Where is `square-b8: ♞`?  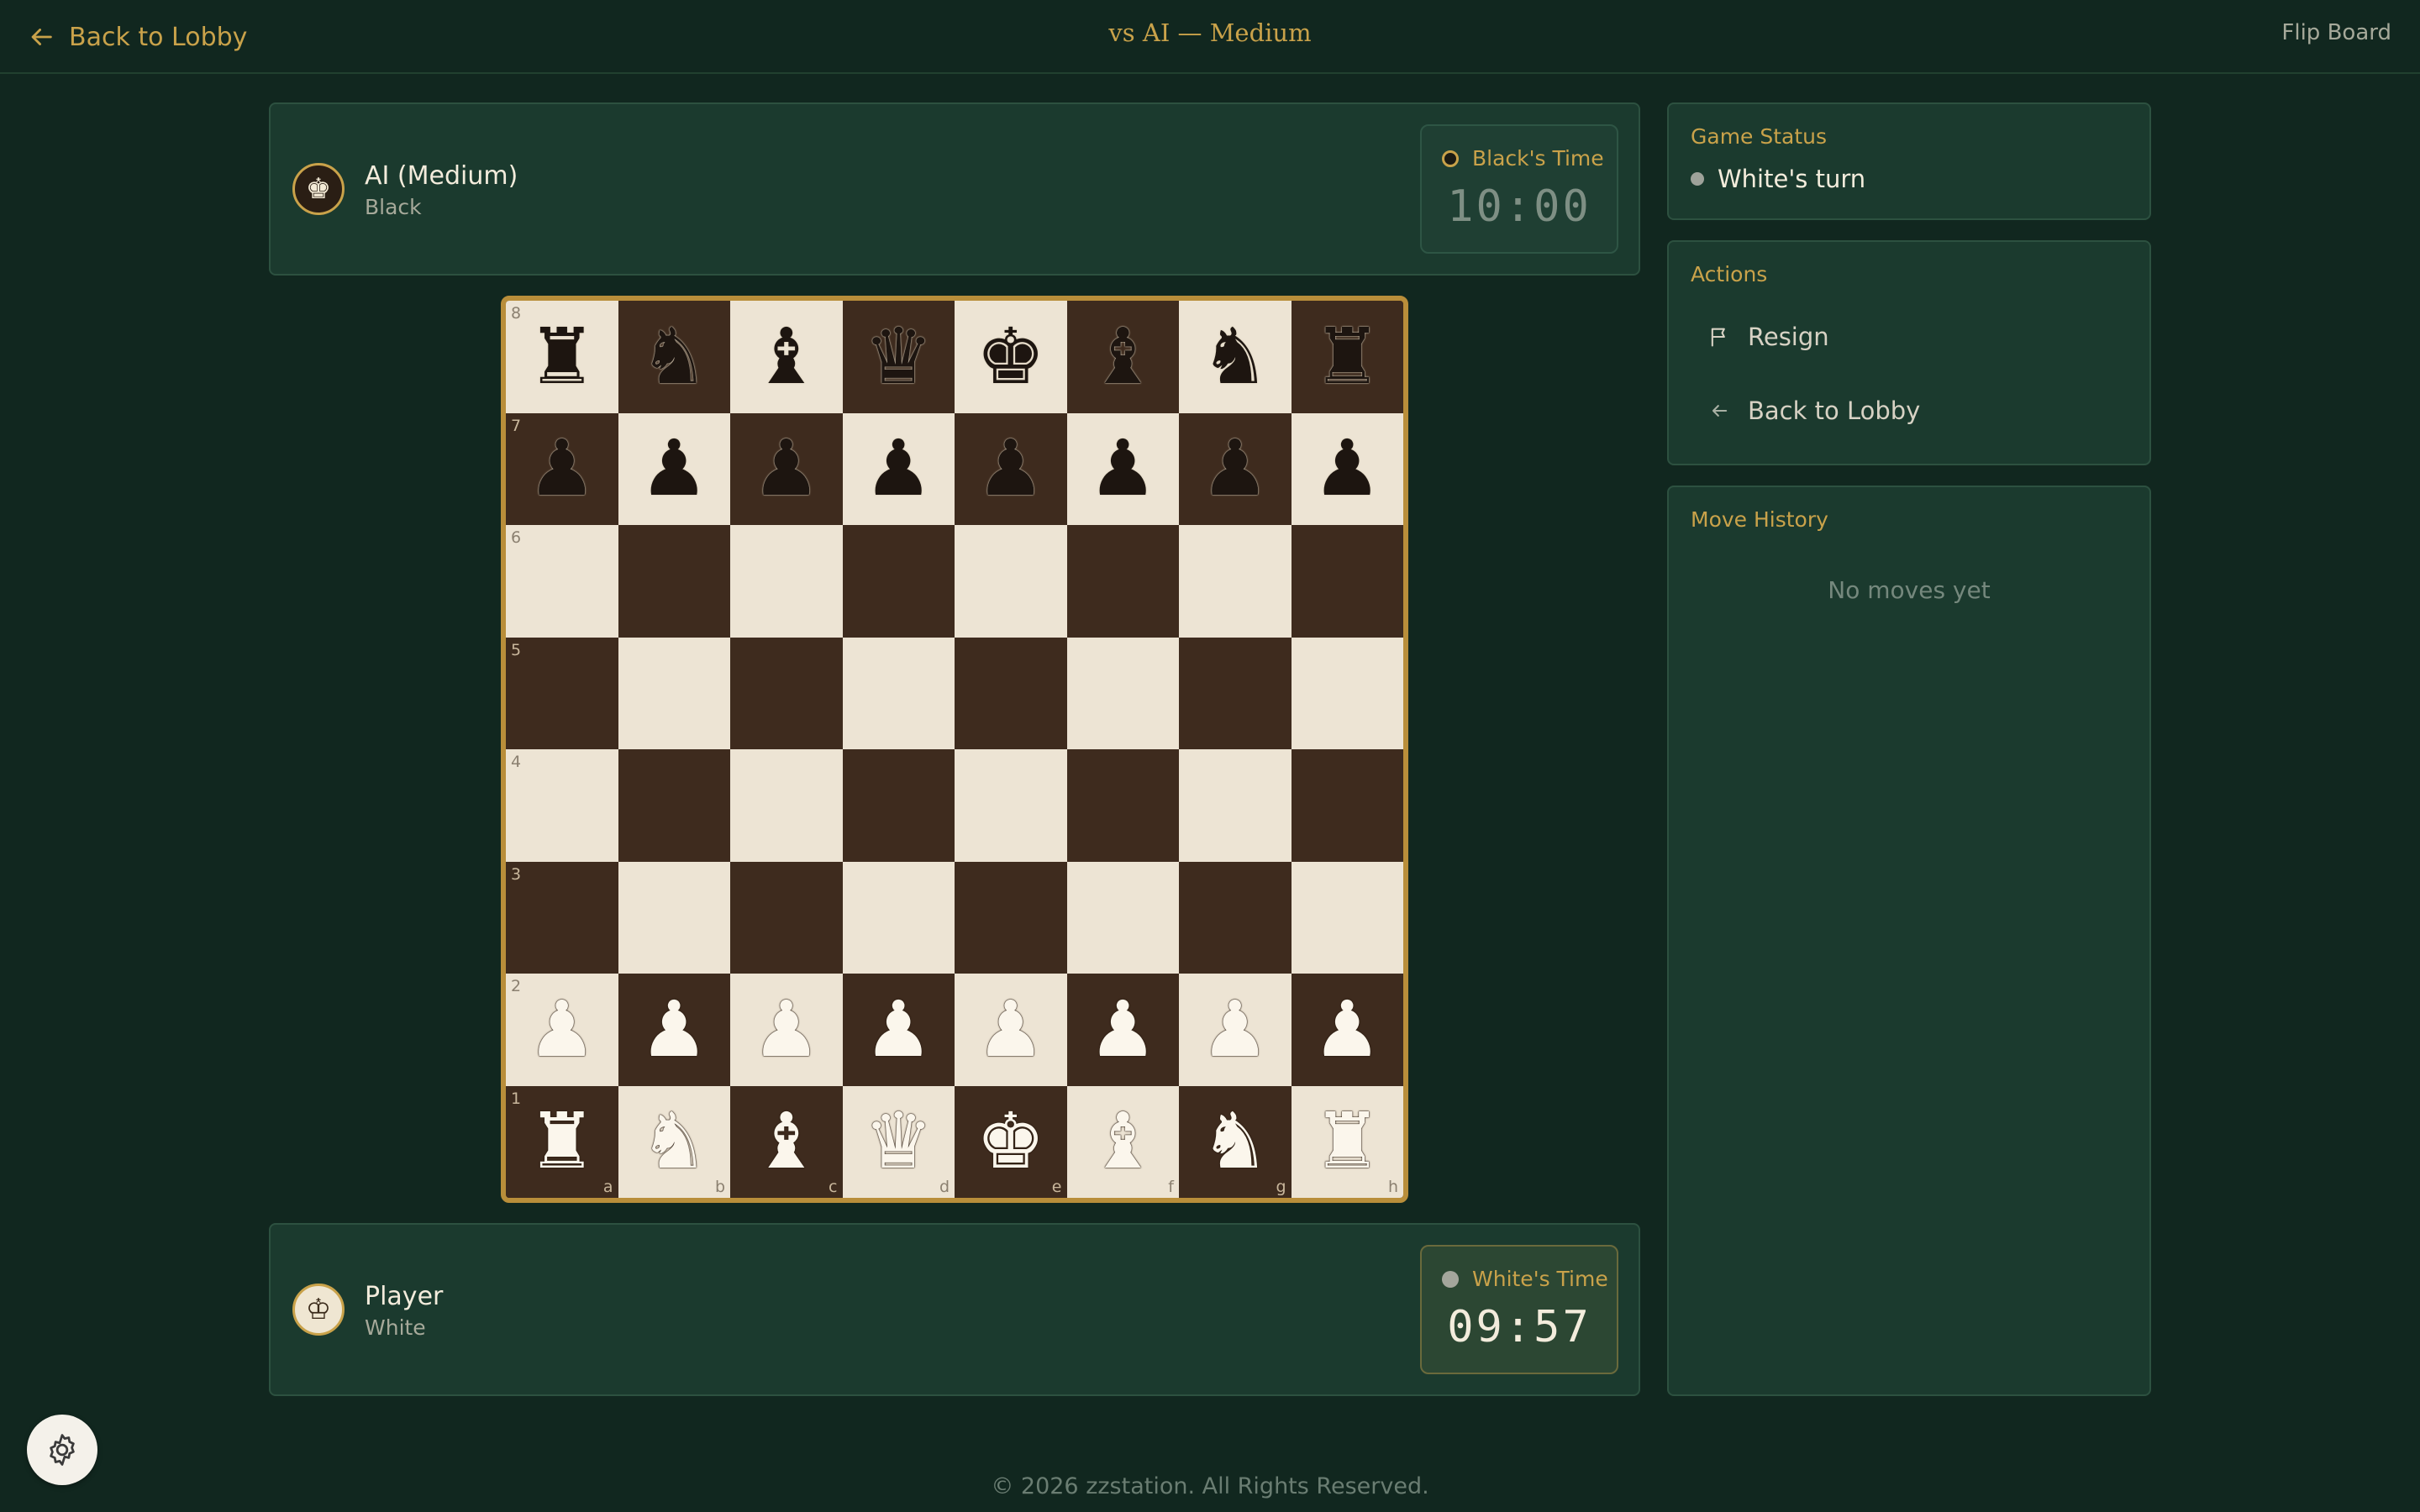 square-b8: ♞ is located at coordinates (674, 357).